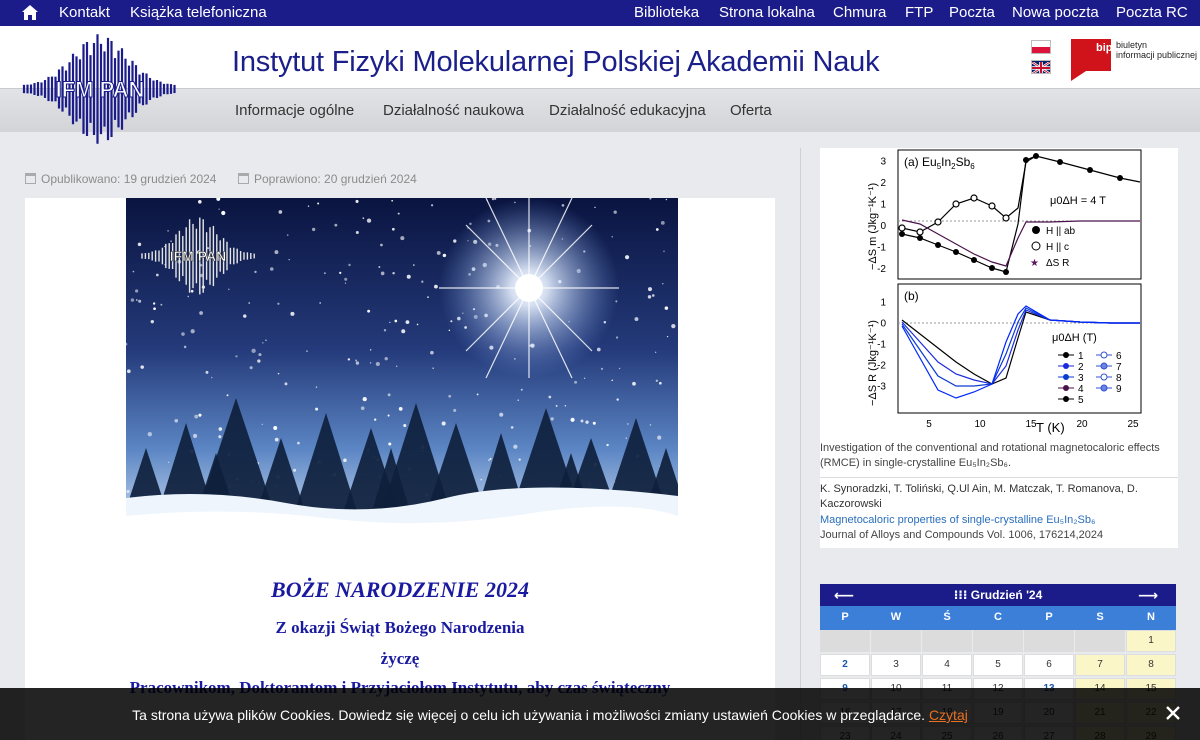 Image resolution: width=1200 pixels, height=740 pixels. Describe the element at coordinates (800, 444) in the screenshot. I see `sidebar-divider` at that location.